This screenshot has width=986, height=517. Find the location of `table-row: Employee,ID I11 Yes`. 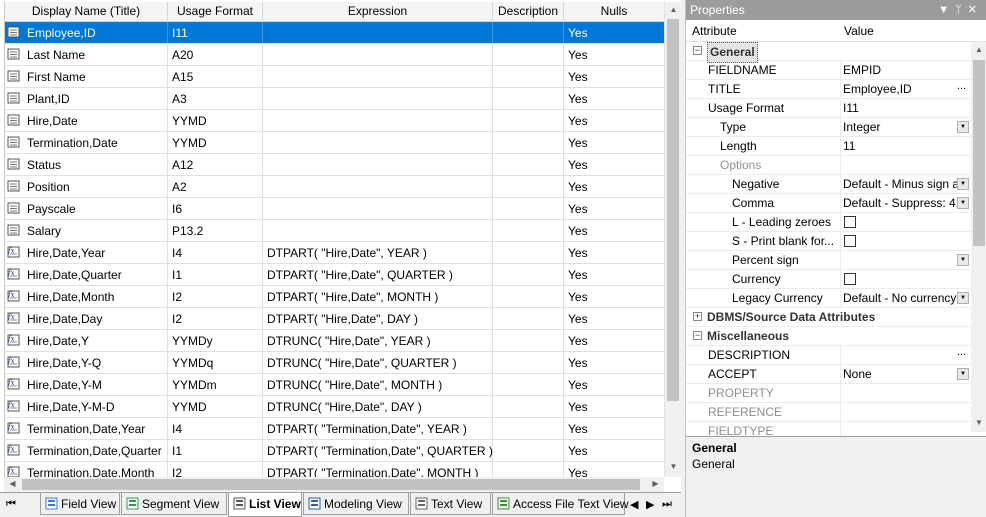

table-row: Employee,ID I11 Yes is located at coordinates (334, 33).